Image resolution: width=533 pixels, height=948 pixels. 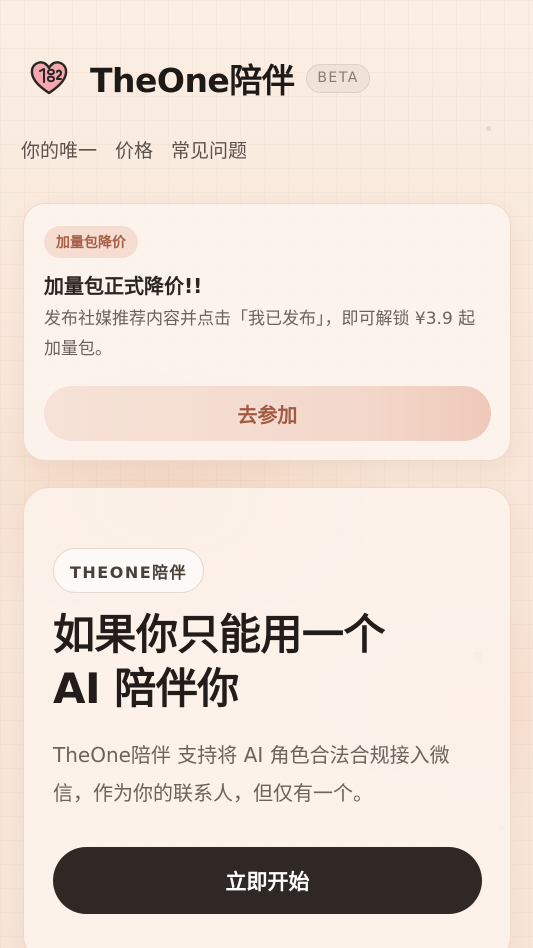 What do you see at coordinates (209, 149) in the screenshot?
I see `nav-item-faq: 常见问题` at bounding box center [209, 149].